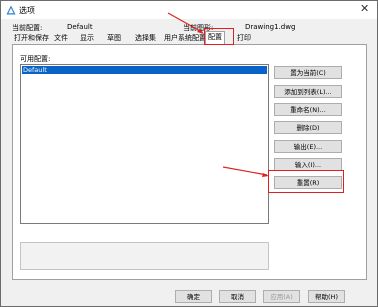 The image size is (378, 307). Describe the element at coordinates (31, 38) in the screenshot. I see `tab-open-save: 打开和保存` at that location.